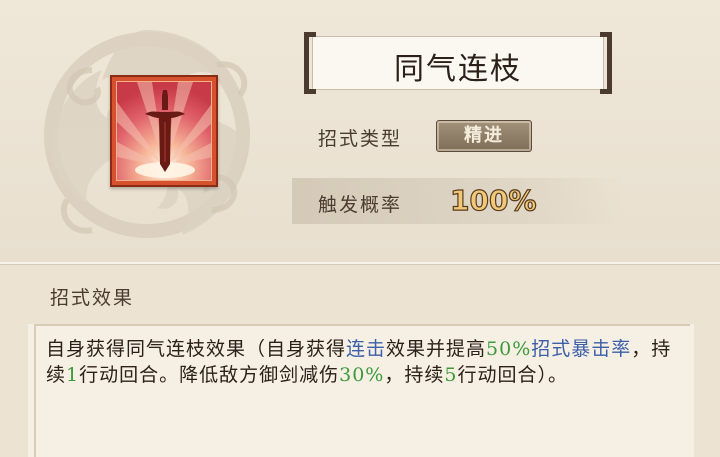 Image resolution: width=720 pixels, height=457 pixels. I want to click on skill-icon, so click(164, 131).